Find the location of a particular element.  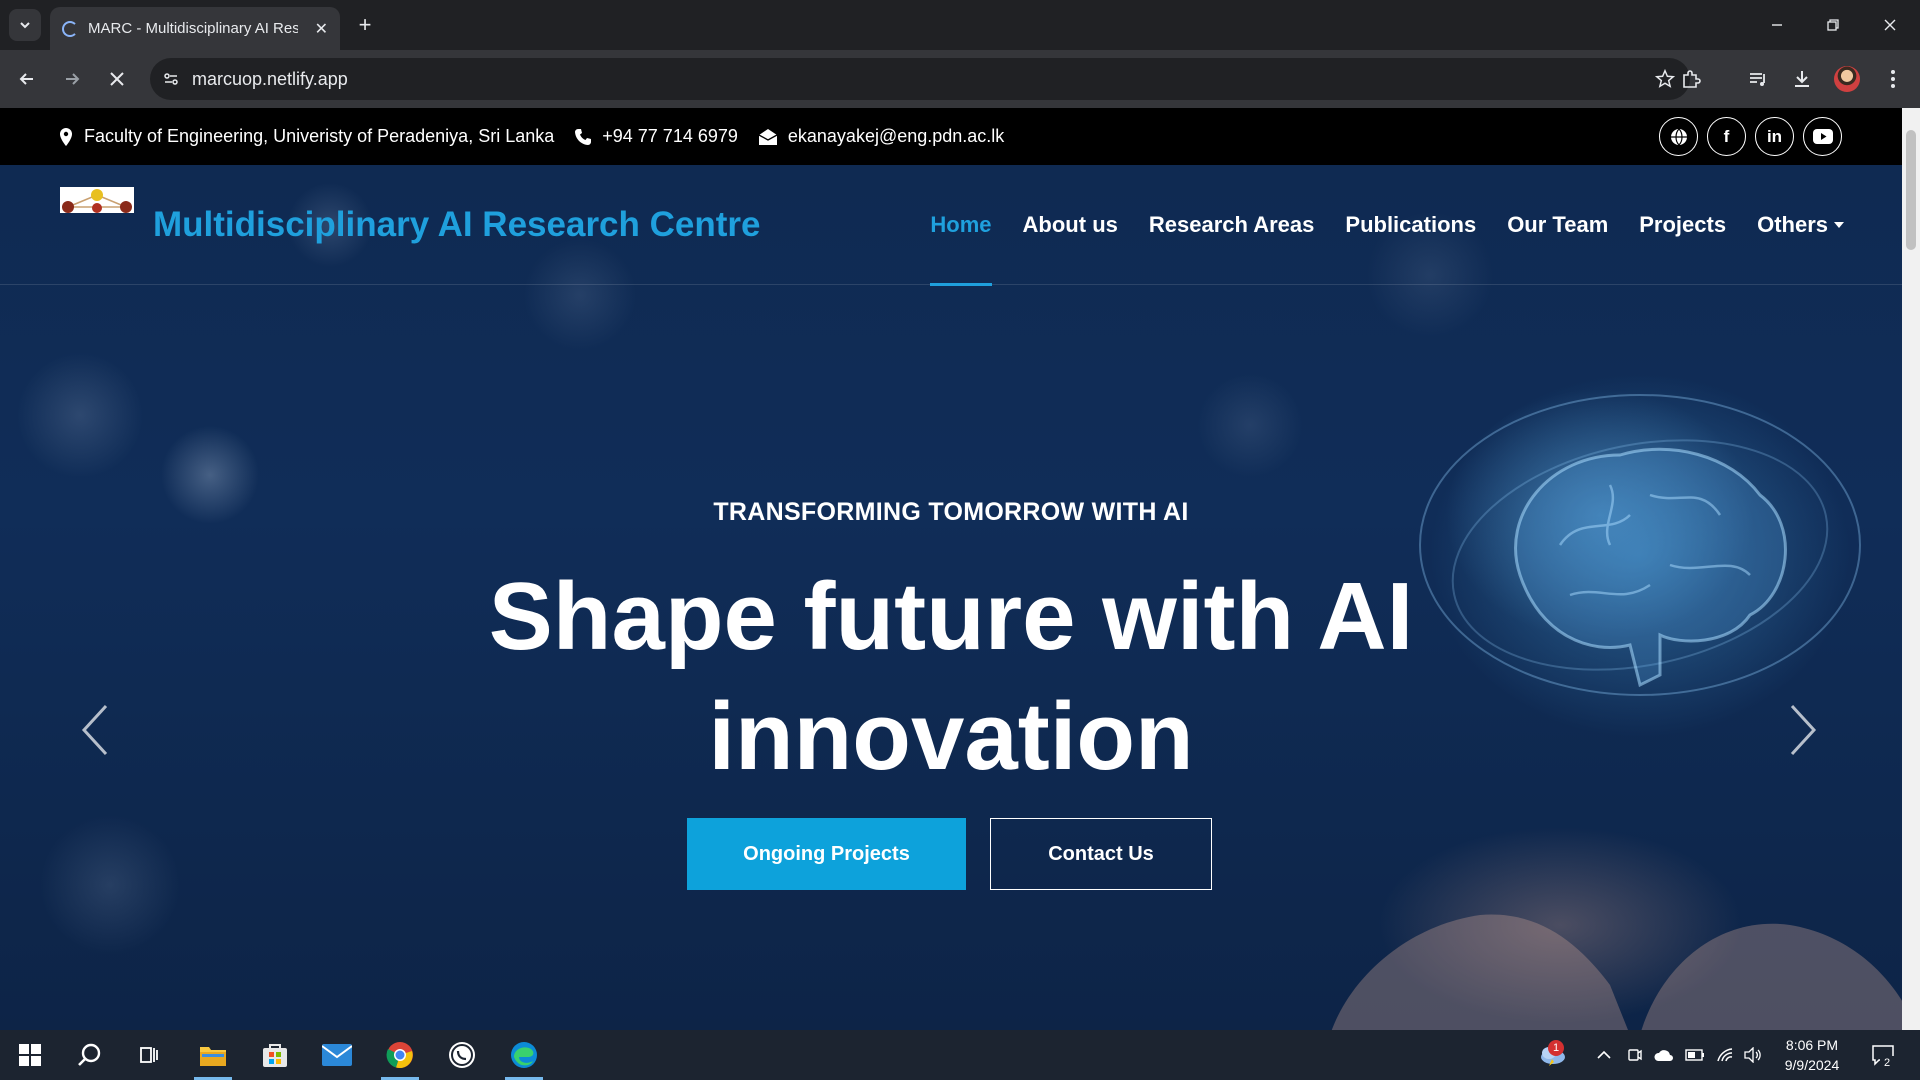

nav-home: Home is located at coordinates (961, 225).